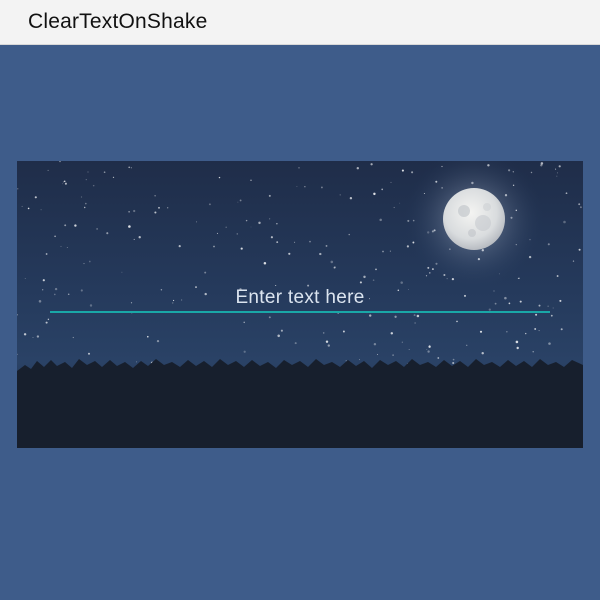  Describe the element at coordinates (474, 219) in the screenshot. I see `moon-icon` at that location.